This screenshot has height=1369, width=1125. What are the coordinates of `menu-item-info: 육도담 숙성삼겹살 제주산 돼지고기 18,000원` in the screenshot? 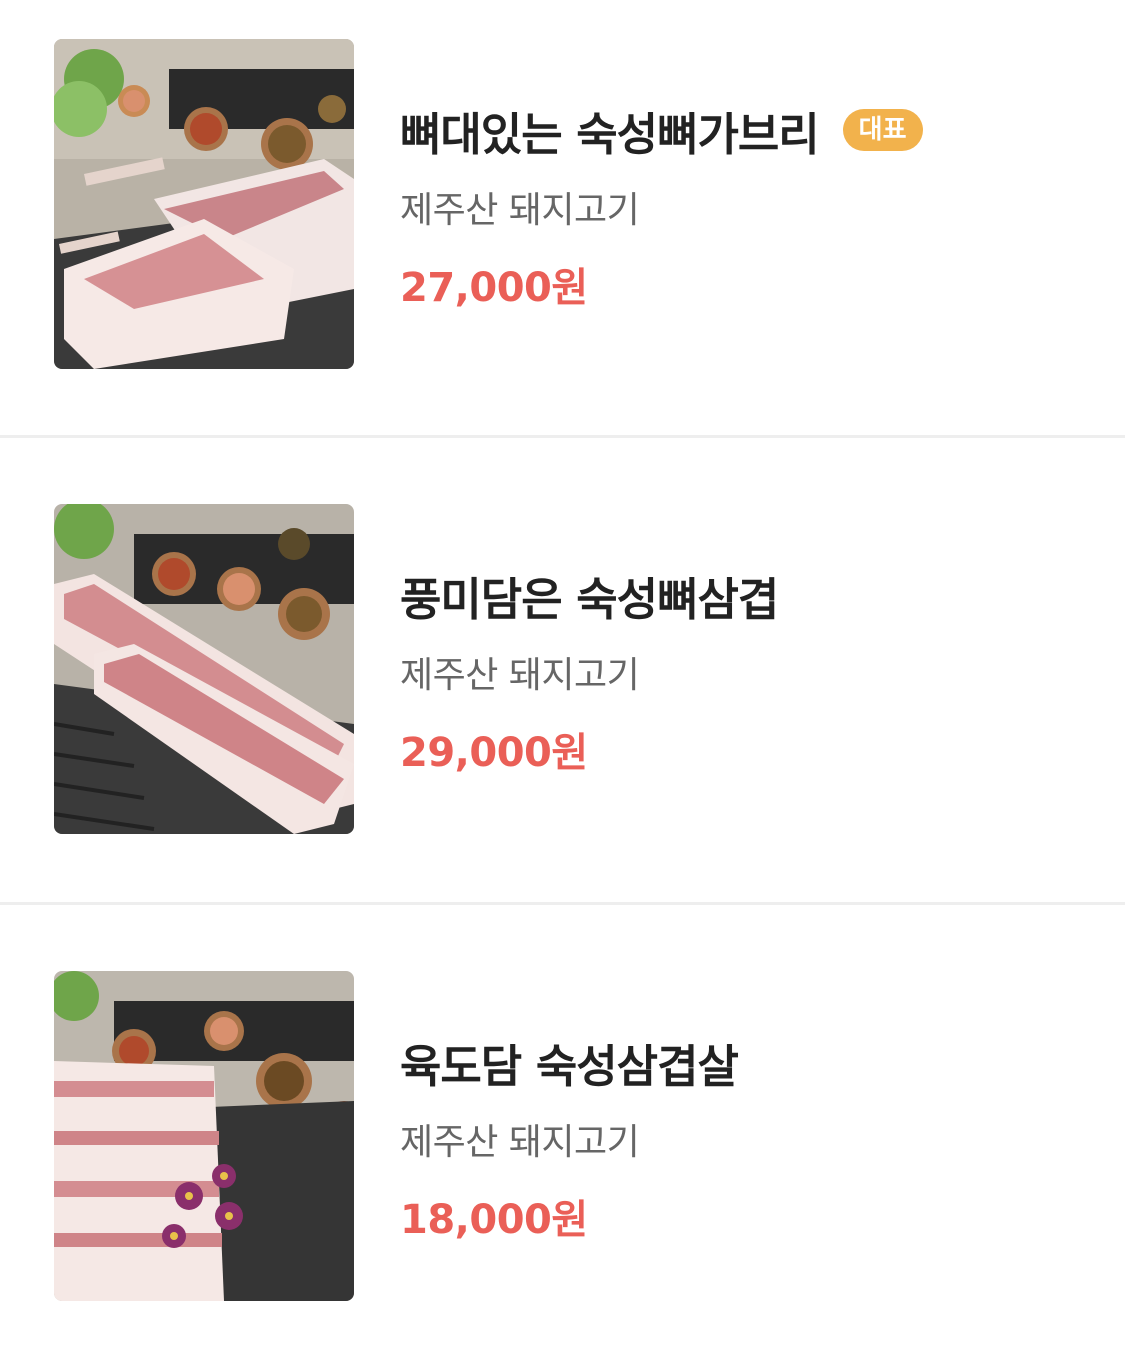 It's located at (569, 1138).